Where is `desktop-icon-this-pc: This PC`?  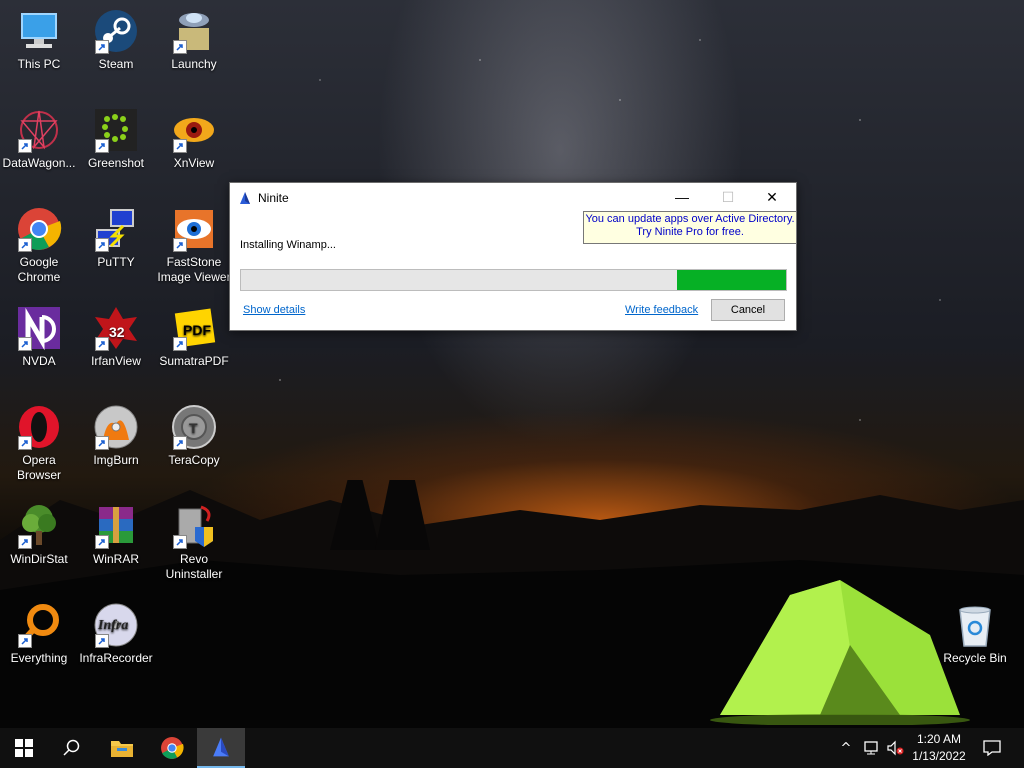 desktop-icon-this-pc: This PC is located at coordinates (39, 40).